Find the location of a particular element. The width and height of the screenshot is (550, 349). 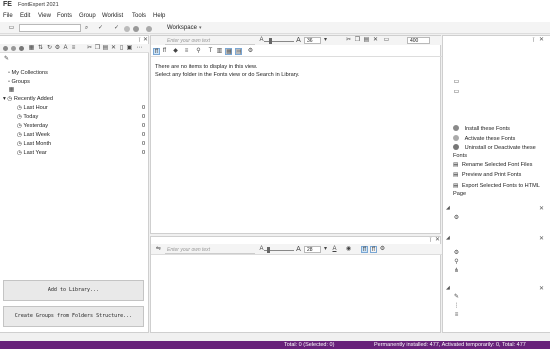

workspace-label: Workspace is located at coordinates (182, 28).